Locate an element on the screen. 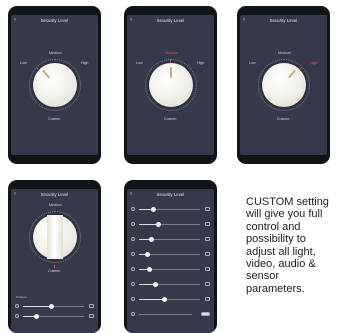 The height and width of the screenshot is (333, 338). sound-icon is located at coordinates (133, 284).